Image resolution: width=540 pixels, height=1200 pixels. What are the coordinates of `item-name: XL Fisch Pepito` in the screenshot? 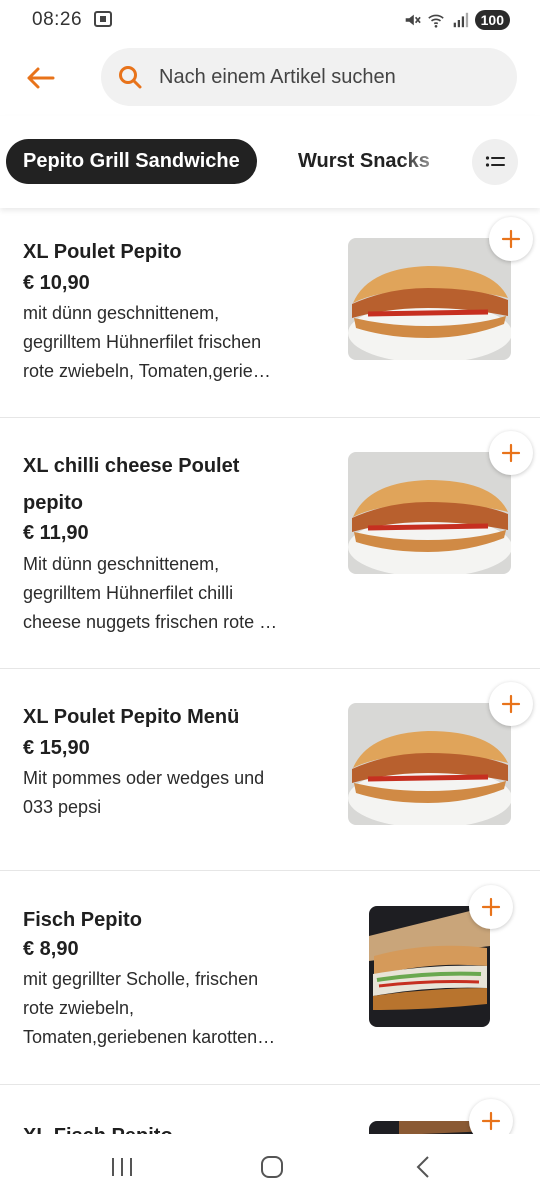 It's located at (168, 1126).